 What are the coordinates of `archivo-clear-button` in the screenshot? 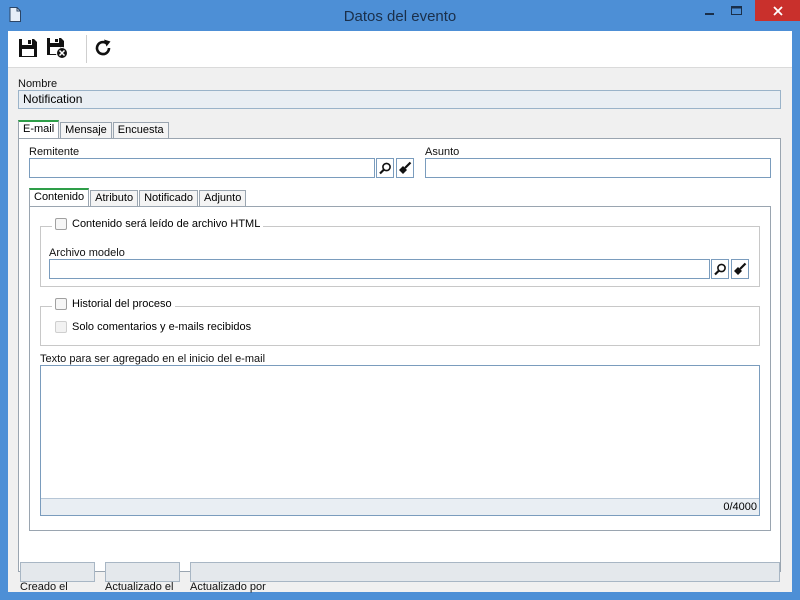 It's located at (740, 269).